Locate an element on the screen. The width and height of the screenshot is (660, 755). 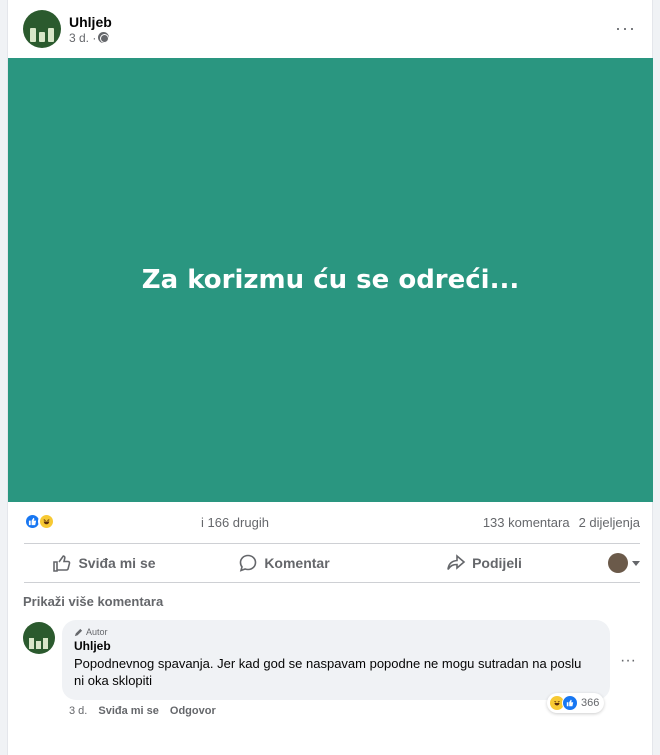
author-badge-label: Autor is located at coordinates (97, 632).